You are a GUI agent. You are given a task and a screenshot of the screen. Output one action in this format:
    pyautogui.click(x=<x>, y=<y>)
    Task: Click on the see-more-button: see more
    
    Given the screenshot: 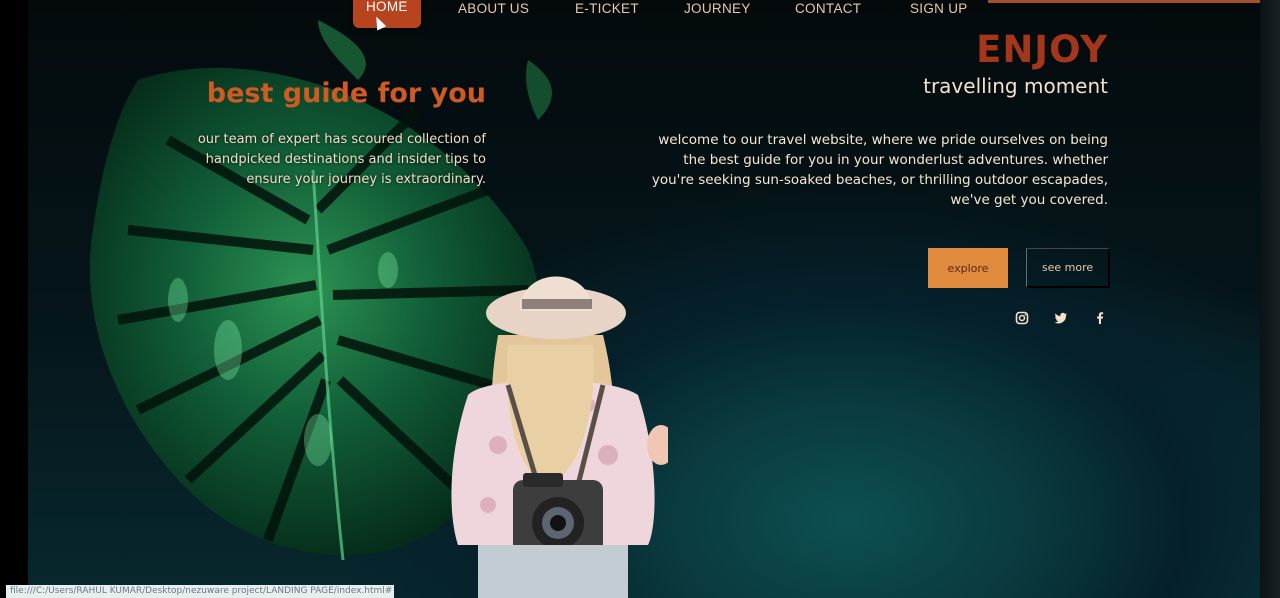 What is the action you would take?
    pyautogui.click(x=1068, y=268)
    